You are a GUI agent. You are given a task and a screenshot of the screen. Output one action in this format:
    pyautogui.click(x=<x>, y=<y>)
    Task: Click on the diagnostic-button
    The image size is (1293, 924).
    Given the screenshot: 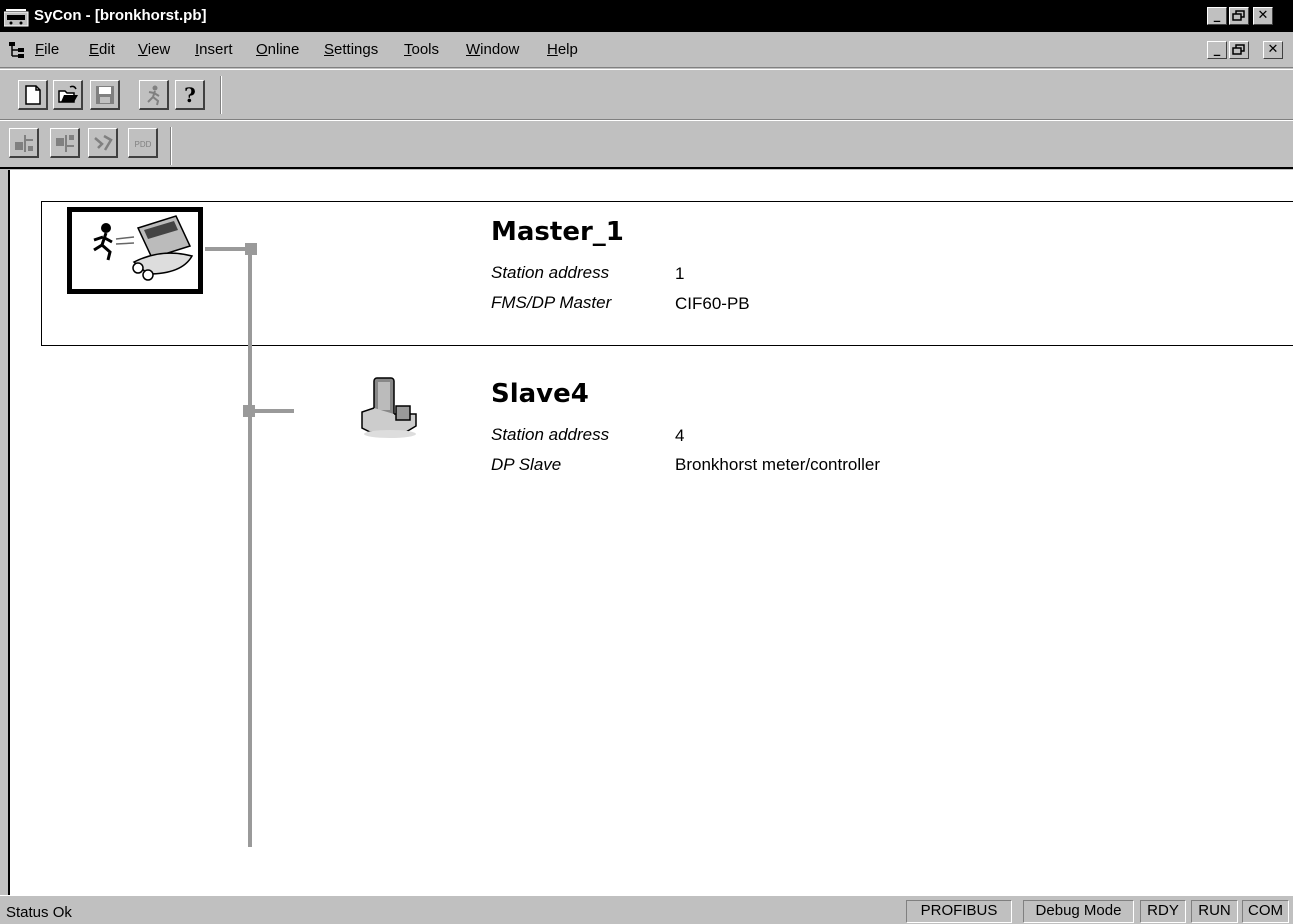 What is the action you would take?
    pyautogui.click(x=154, y=95)
    